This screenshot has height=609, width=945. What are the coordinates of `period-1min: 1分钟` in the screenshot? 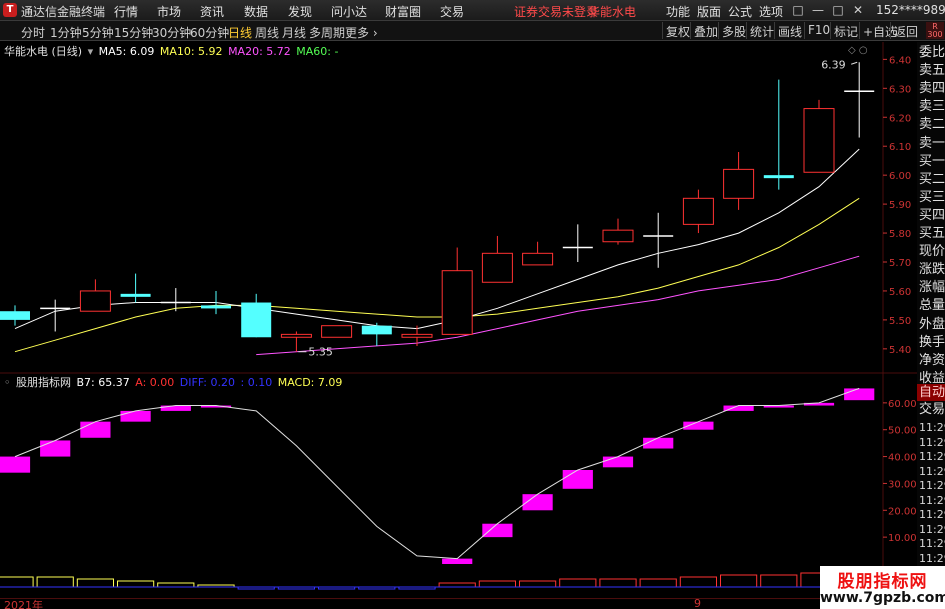 It's located at (66, 32).